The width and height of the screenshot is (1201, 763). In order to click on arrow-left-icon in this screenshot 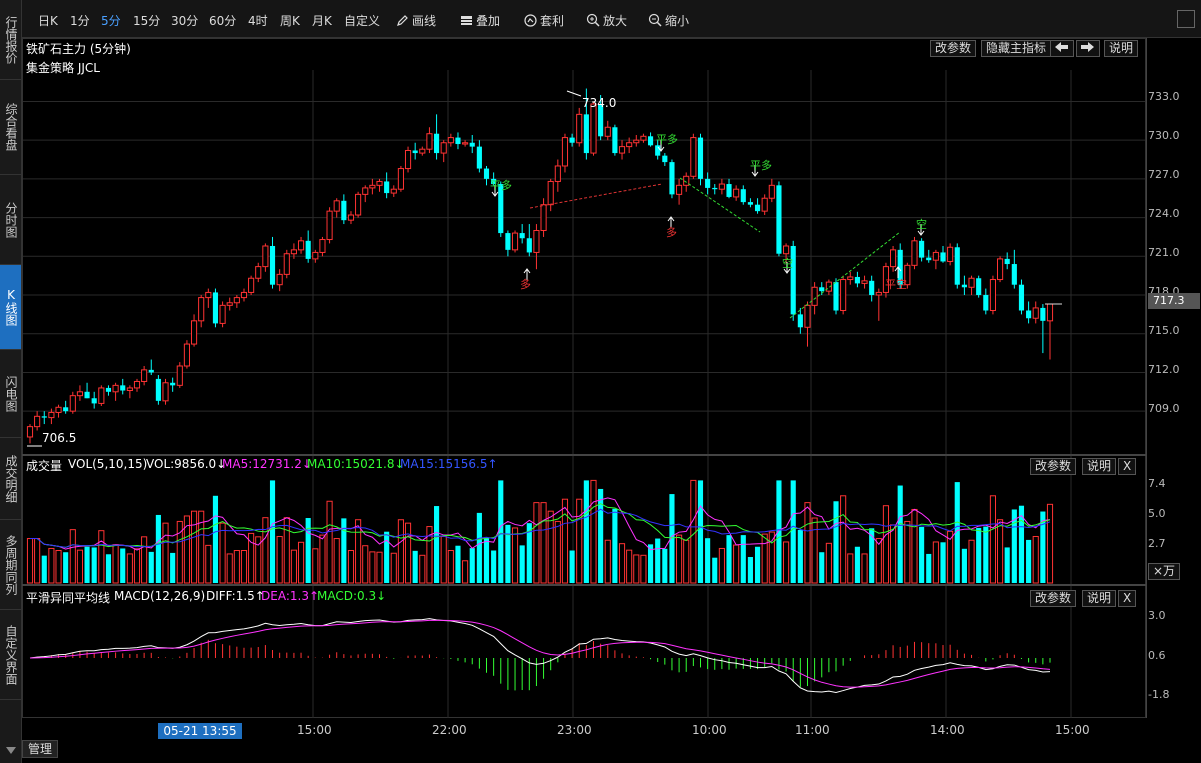, I will do `click(1061, 47)`.